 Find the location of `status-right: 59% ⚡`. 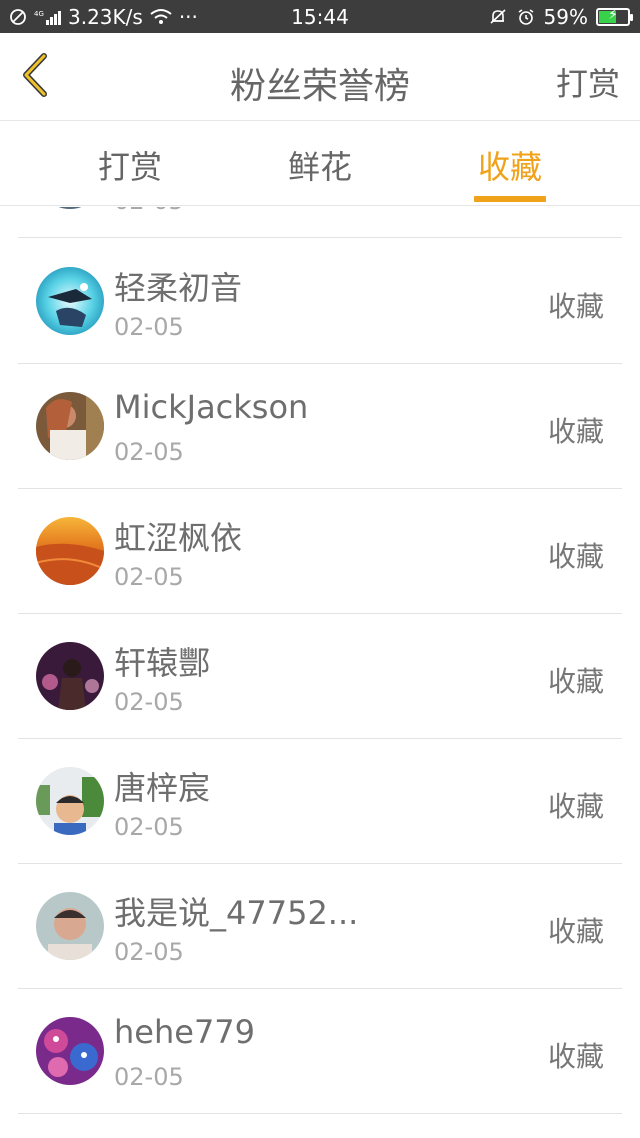

status-right: 59% ⚡ is located at coordinates (560, 17).